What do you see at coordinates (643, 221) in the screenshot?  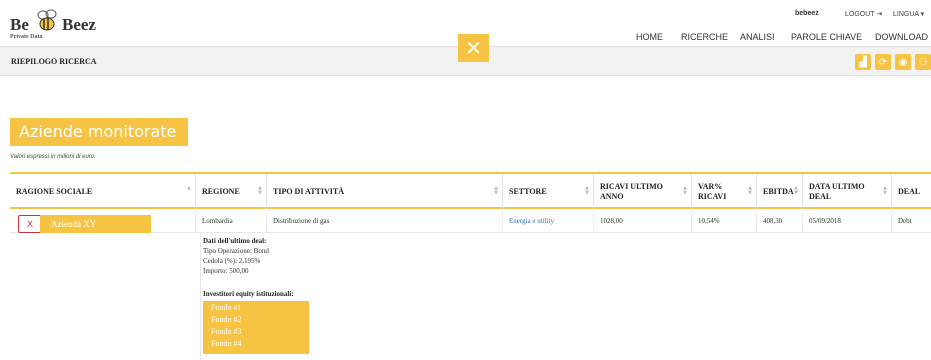 I see `cell-ricavi: 1028,00` at bounding box center [643, 221].